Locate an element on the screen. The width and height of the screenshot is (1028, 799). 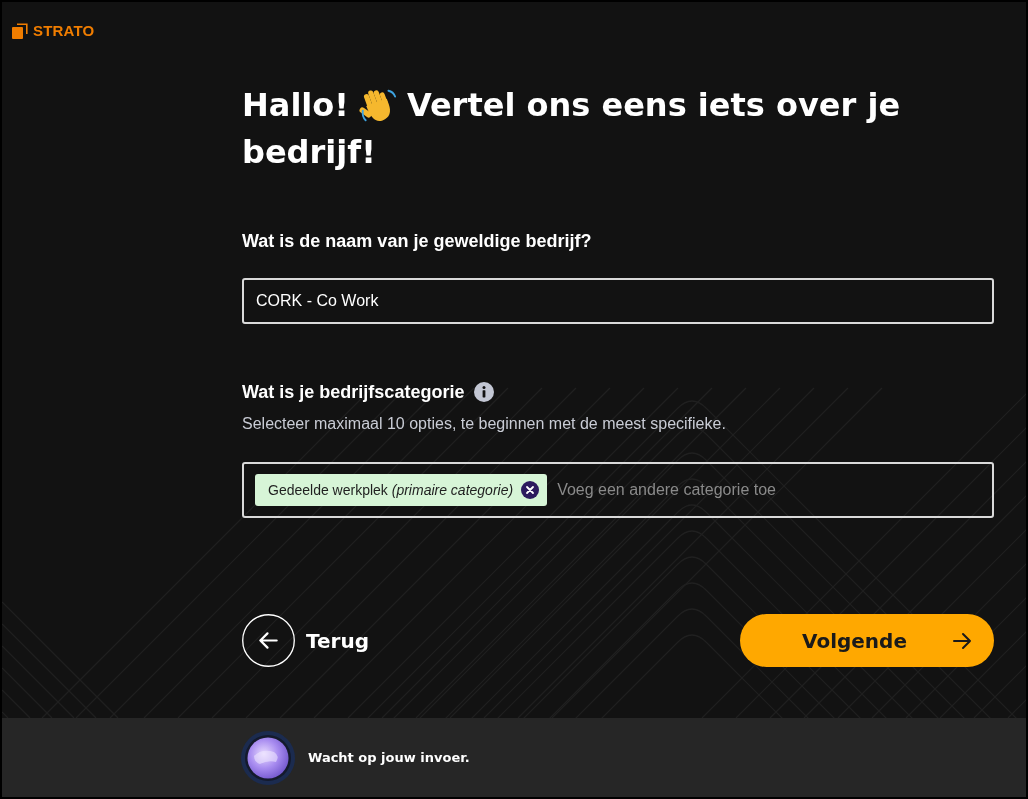
arrow-left-icon is located at coordinates (268, 640).